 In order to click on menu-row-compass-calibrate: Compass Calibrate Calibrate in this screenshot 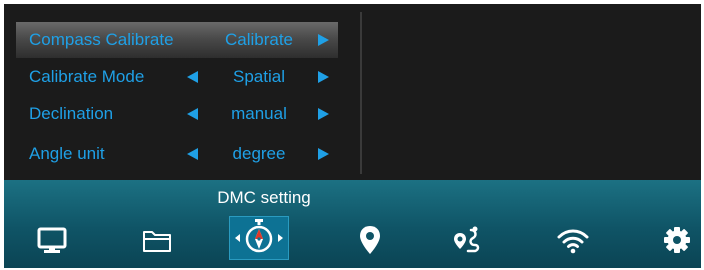, I will do `click(177, 40)`.